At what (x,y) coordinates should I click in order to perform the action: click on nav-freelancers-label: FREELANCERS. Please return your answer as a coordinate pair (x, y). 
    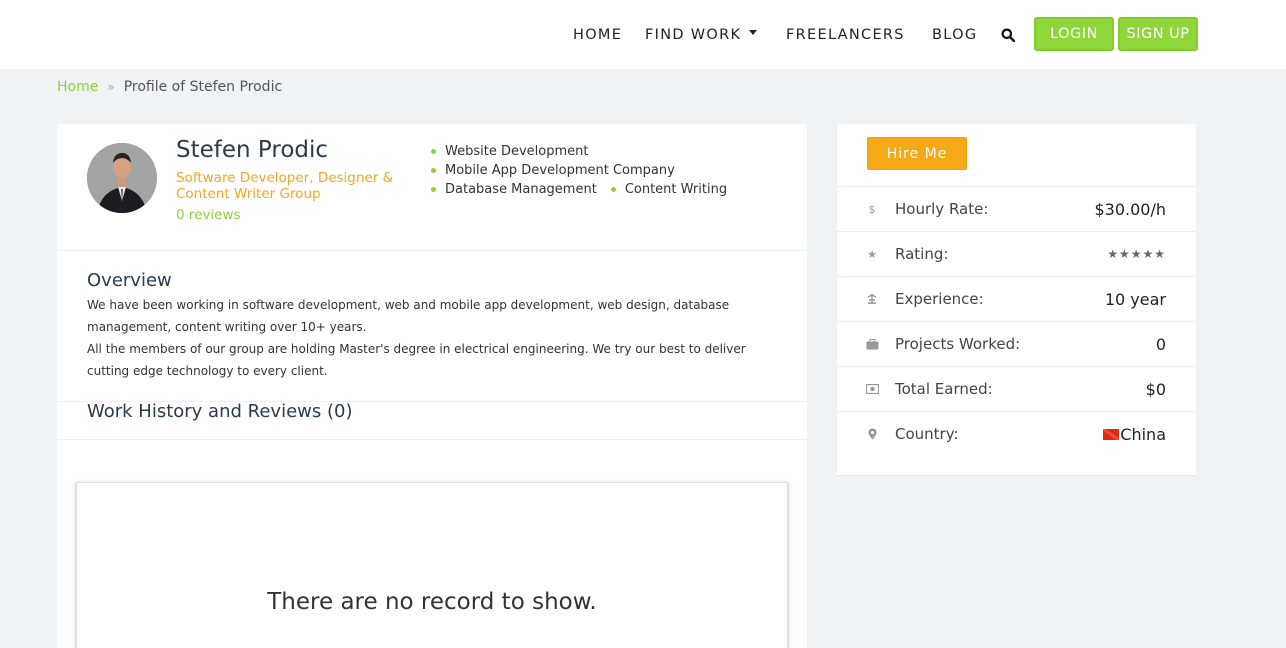
    Looking at the image, I should click on (845, 35).